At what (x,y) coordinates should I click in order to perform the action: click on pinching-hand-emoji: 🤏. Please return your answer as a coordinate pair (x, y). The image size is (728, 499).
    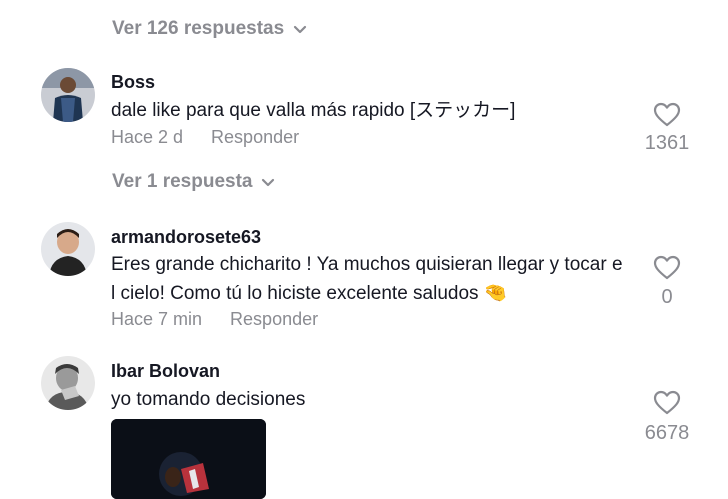
    Looking at the image, I should click on (495, 293).